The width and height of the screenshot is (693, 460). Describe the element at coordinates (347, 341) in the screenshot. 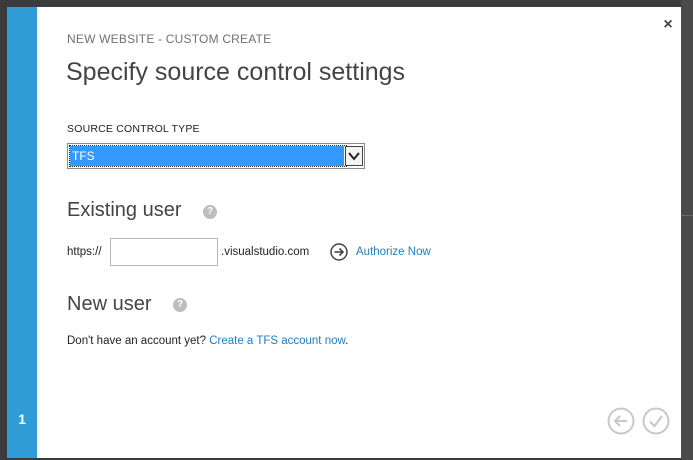

I see `trailing-period: .` at that location.